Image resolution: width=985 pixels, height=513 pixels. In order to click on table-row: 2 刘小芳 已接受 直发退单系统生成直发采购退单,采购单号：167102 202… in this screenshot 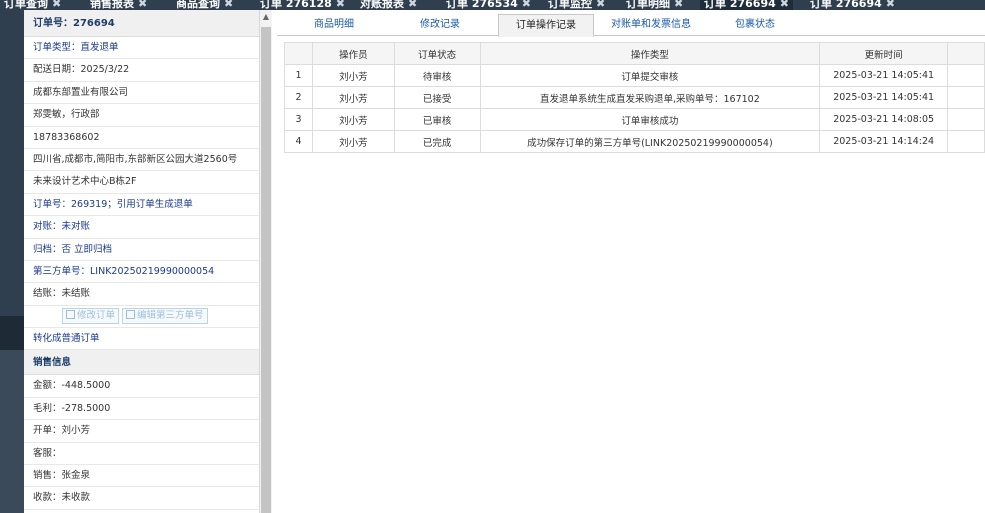, I will do `click(634, 97)`.